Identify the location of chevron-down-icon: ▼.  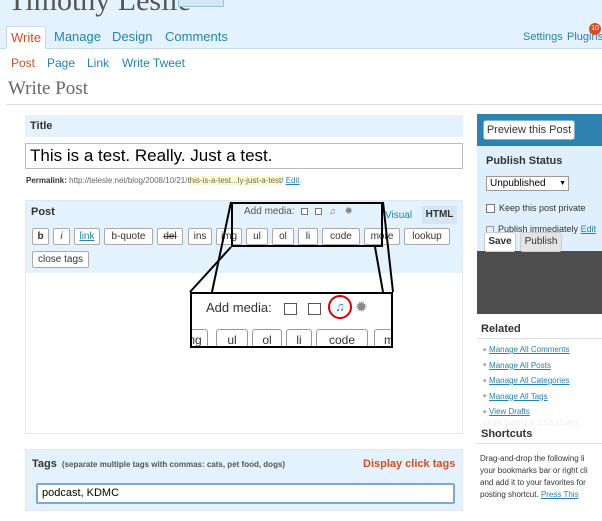
(562, 183).